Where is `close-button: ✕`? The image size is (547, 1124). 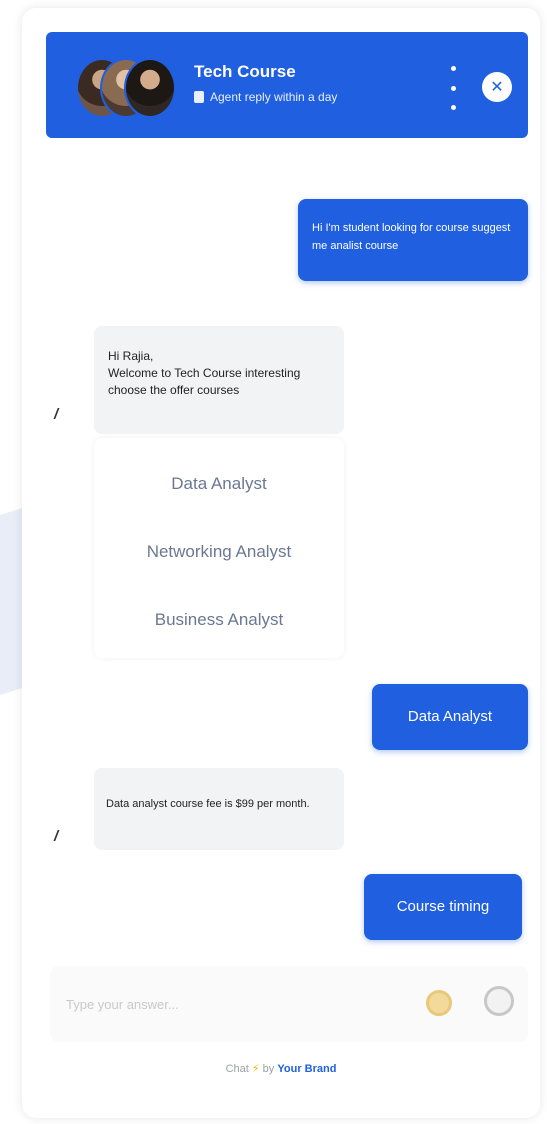 close-button: ✕ is located at coordinates (497, 87).